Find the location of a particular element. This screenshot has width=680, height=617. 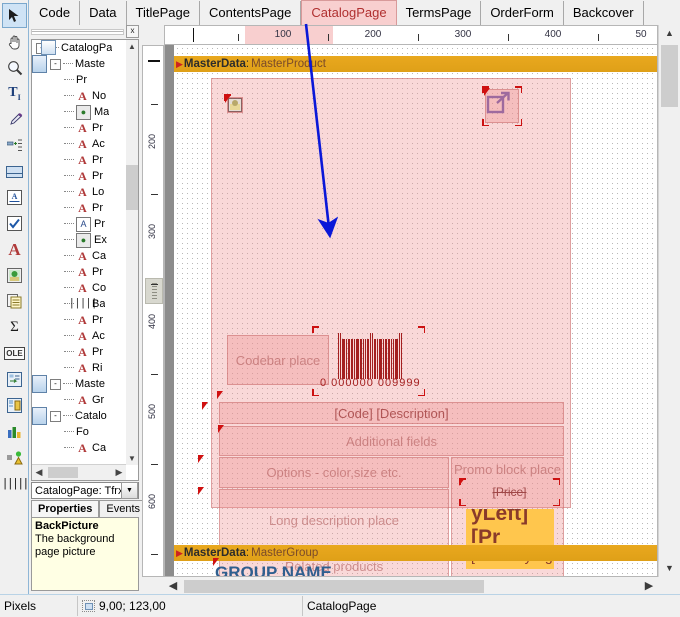

tab-events: Events is located at coordinates (123, 508).